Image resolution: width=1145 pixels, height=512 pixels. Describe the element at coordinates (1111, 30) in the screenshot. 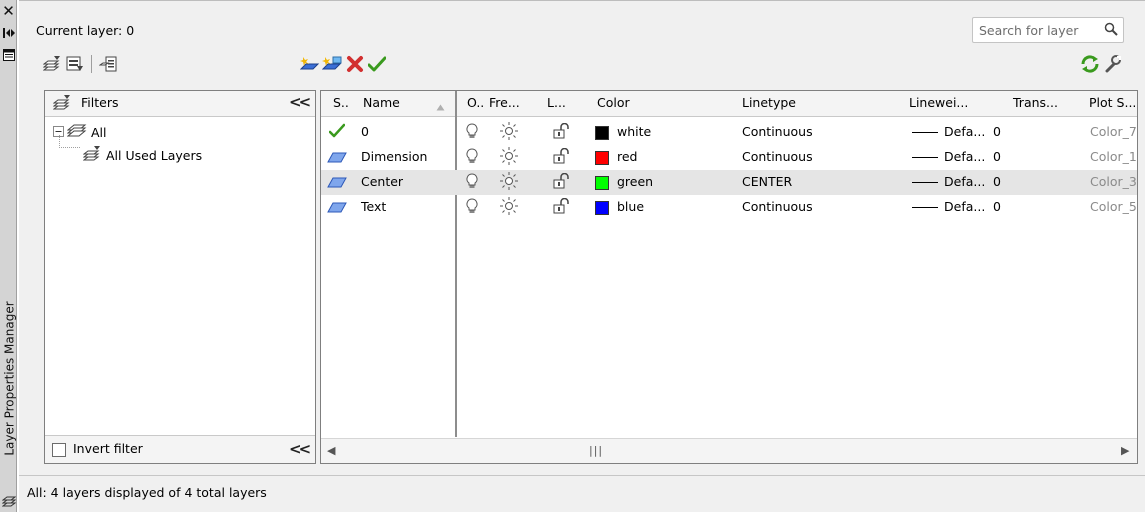

I see `search-icon` at that location.